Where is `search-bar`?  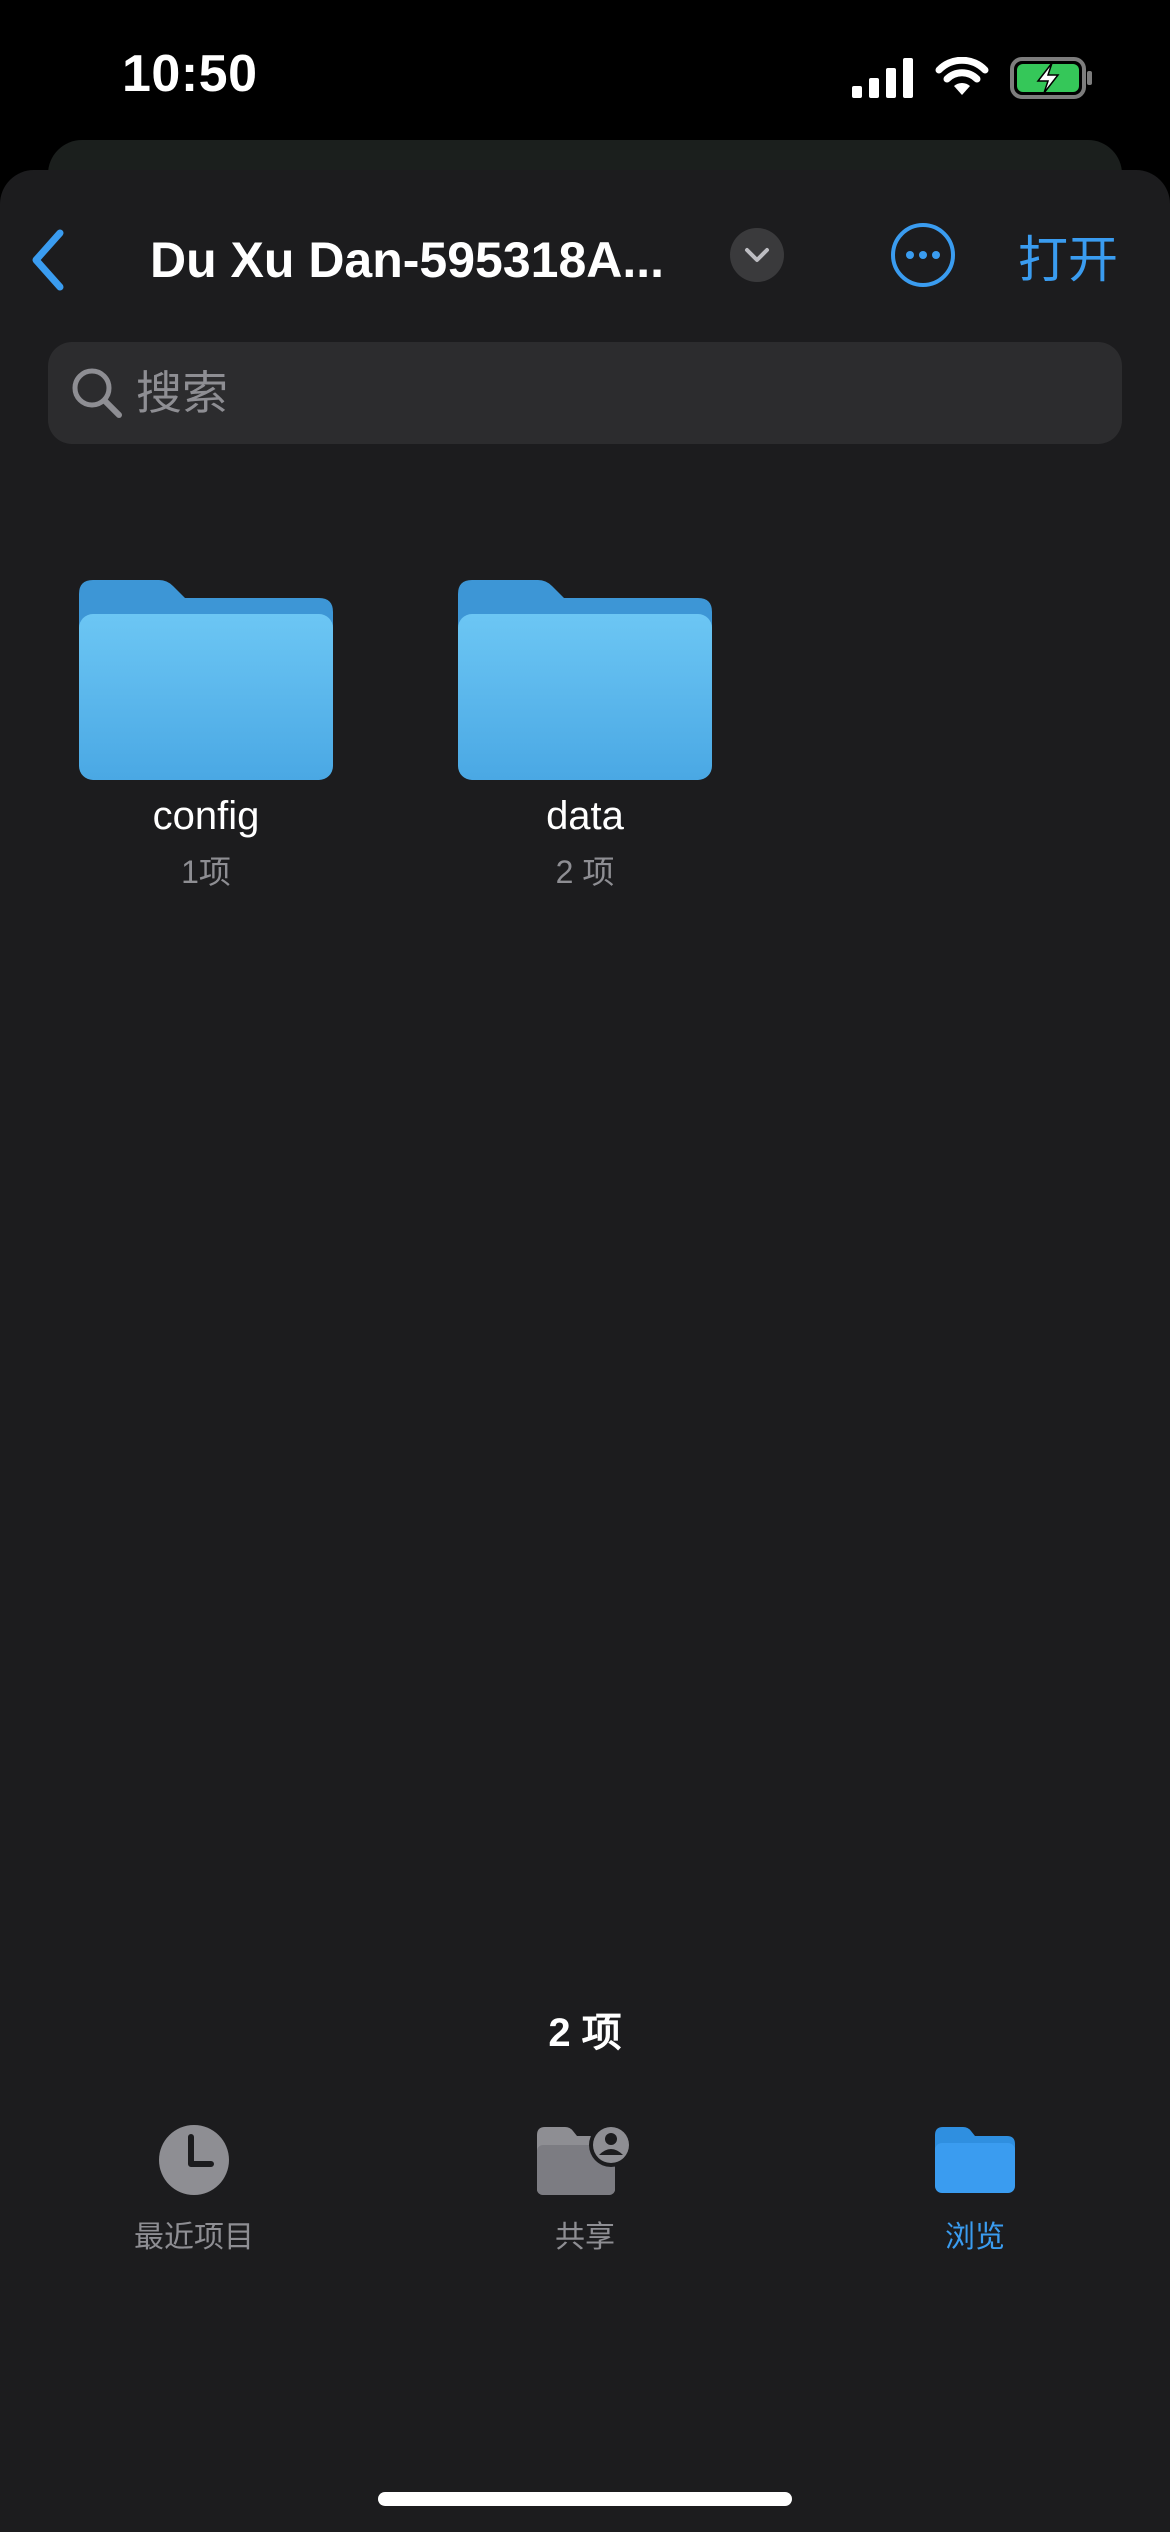
search-bar is located at coordinates (585, 393).